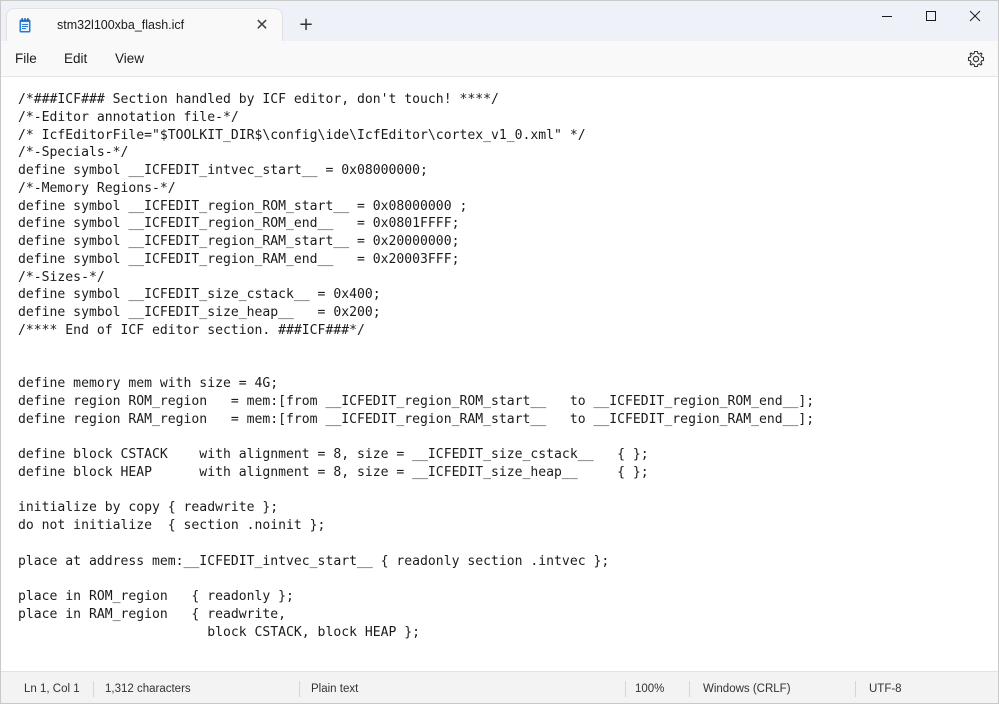  Describe the element at coordinates (499, 59) in the screenshot. I see `menu-bar: File Edit View` at that location.